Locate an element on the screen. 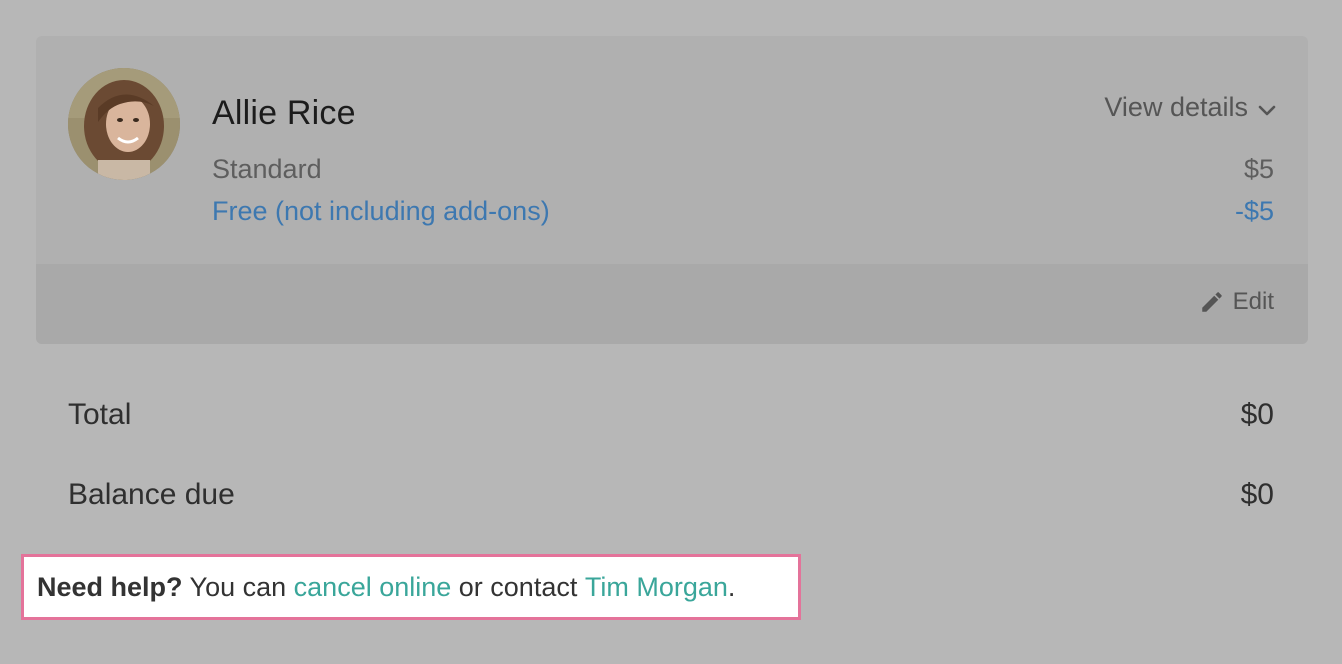 The image size is (1342, 664). help-text: . is located at coordinates (731, 586).